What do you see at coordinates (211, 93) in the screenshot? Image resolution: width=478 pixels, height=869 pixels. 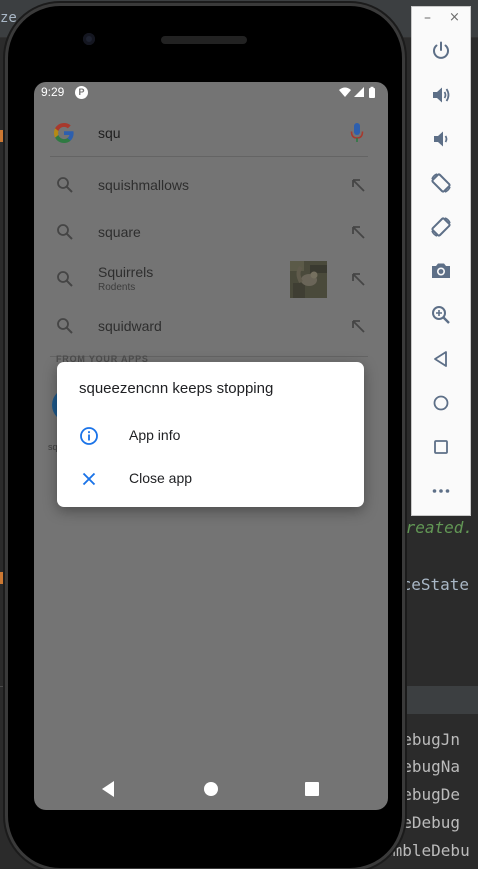 I see `status-bar: 9:29 P` at bounding box center [211, 93].